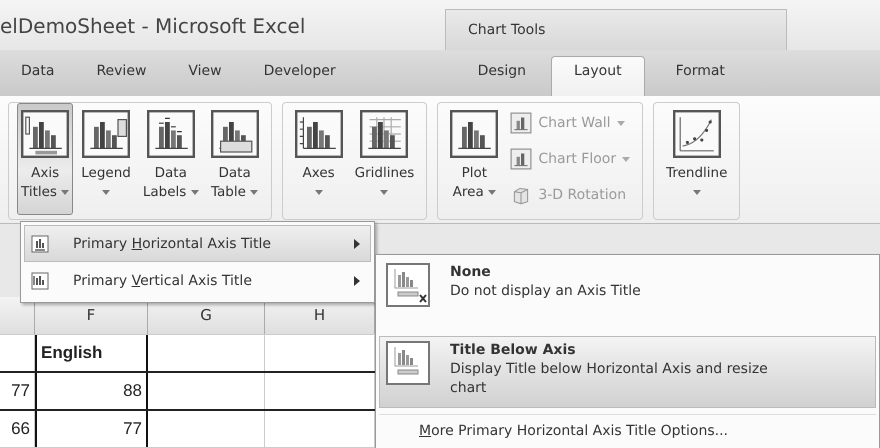  What do you see at coordinates (205, 76) in the screenshot?
I see `ribbon-tab: View` at bounding box center [205, 76].